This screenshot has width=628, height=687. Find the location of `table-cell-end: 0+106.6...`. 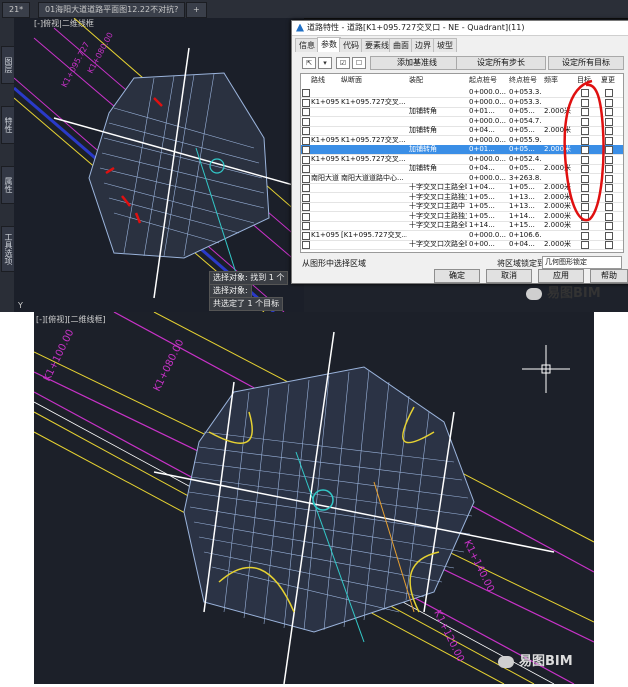

table-cell-end: 0+106.6... is located at coordinates (525, 235).